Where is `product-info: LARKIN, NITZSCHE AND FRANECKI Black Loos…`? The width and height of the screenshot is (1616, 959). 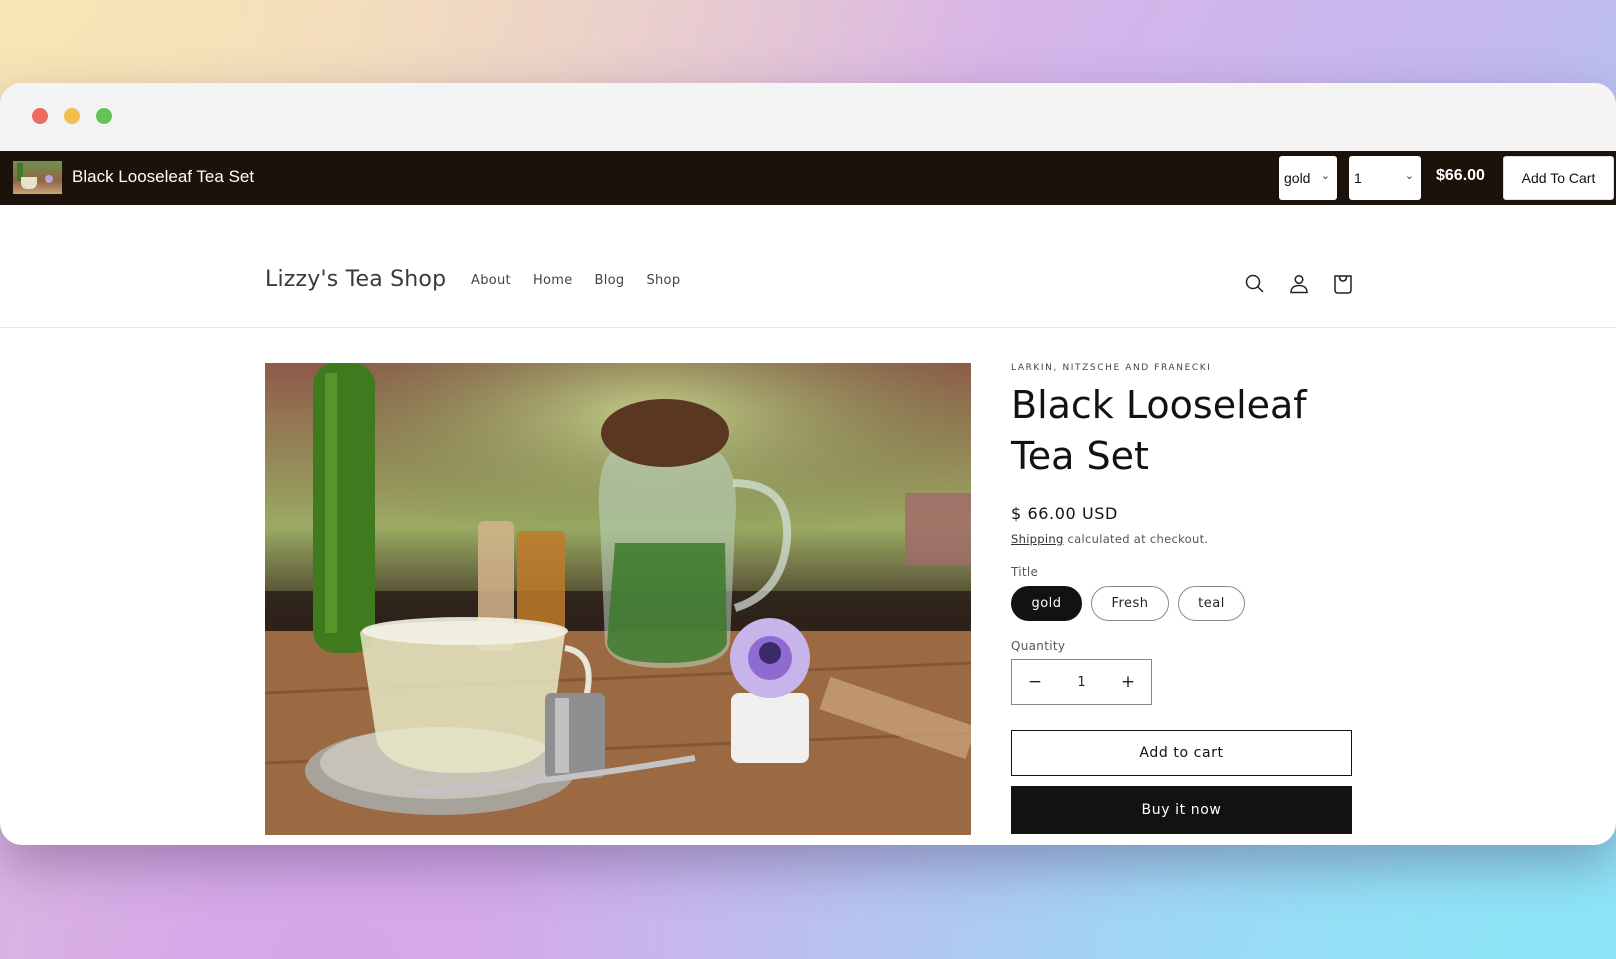
product-info: LARKIN, NITZSCHE AND FRANECKI Black Loos… is located at coordinates (1182, 598).